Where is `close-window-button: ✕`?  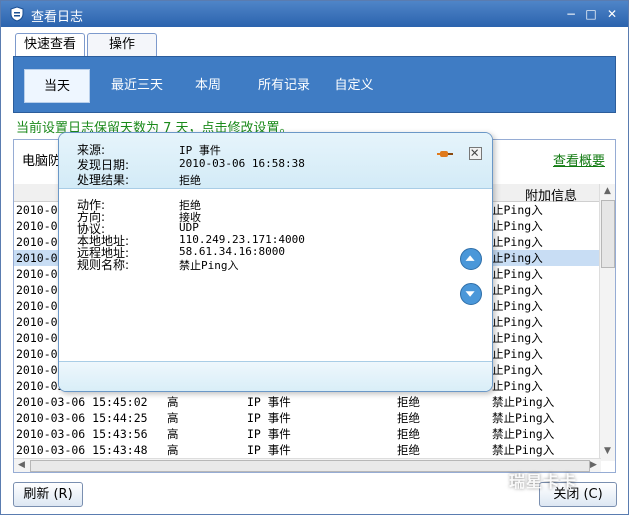 close-window-button: ✕ is located at coordinates (612, 14).